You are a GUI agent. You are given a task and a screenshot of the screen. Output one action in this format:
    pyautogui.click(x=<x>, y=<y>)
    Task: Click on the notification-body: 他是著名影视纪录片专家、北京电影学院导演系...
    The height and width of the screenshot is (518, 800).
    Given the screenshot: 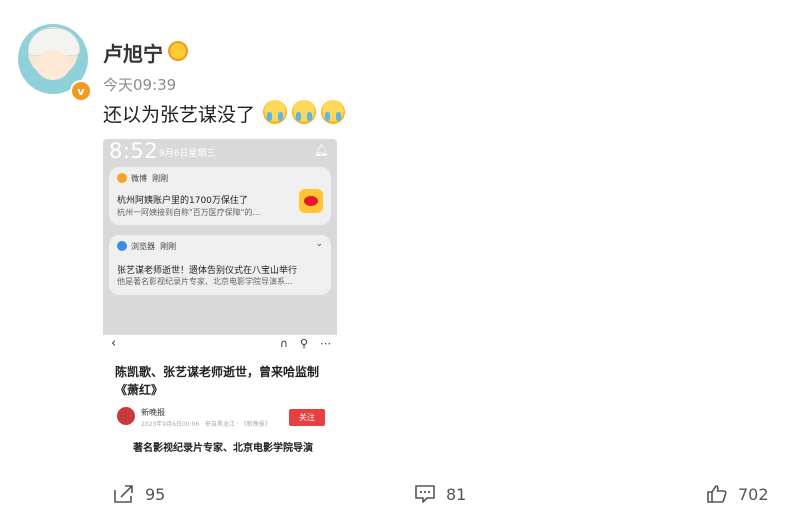 What is the action you would take?
    pyautogui.click(x=205, y=281)
    